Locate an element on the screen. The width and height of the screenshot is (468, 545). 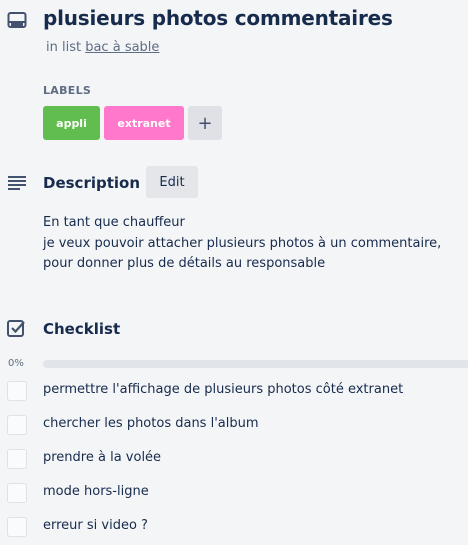
checklist-item: mode hors-ligne is located at coordinates (96, 491).